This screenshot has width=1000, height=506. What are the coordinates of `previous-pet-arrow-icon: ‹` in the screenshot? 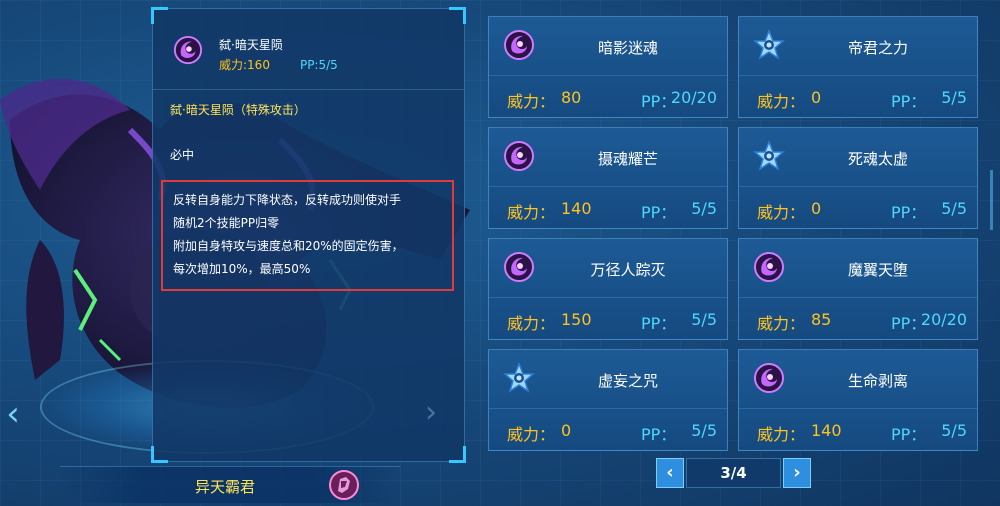 It's located at (13, 414).